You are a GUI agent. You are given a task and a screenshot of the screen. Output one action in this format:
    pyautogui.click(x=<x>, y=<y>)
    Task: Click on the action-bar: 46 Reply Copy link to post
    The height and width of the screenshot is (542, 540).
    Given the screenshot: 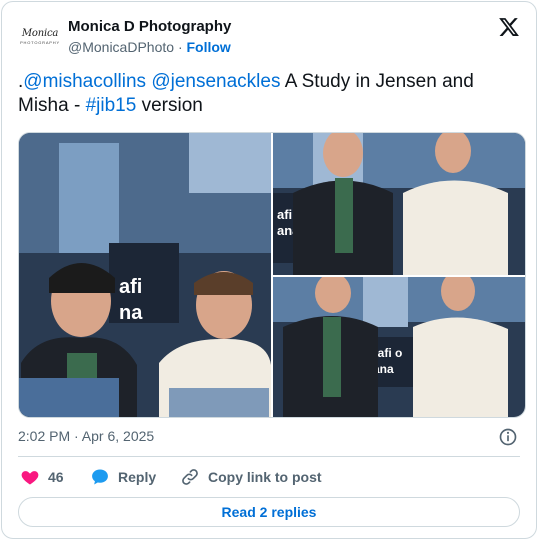 What is the action you would take?
    pyautogui.click(x=269, y=477)
    